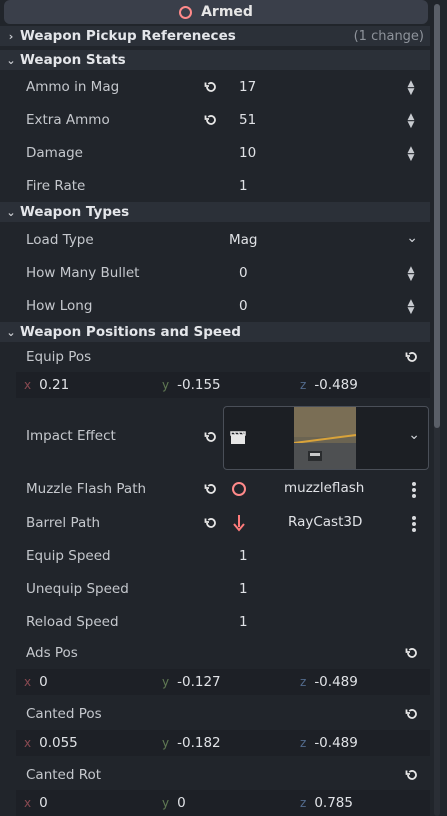 The image size is (447, 816). Describe the element at coordinates (216, 12) in the screenshot. I see `node-header: Armed` at that location.